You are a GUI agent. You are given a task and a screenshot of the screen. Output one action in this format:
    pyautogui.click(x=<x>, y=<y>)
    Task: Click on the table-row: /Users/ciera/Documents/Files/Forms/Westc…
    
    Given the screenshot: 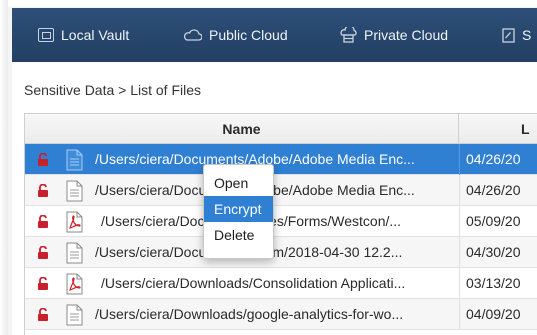 What is the action you would take?
    pyautogui.click(x=281, y=221)
    